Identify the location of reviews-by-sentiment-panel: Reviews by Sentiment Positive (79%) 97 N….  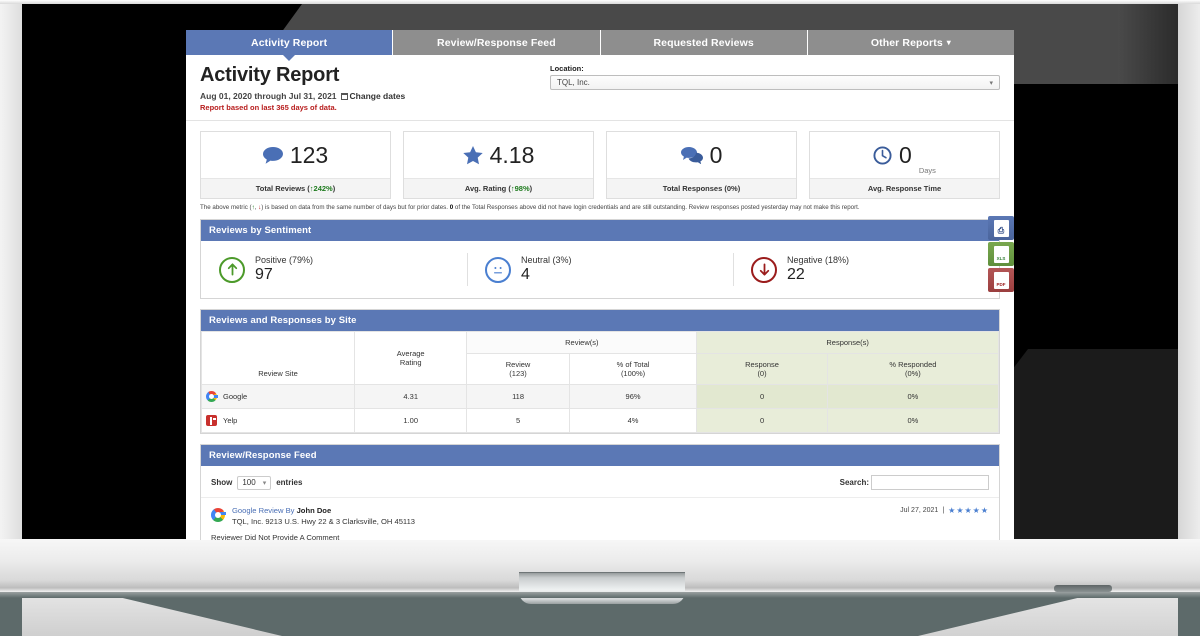
(600, 259).